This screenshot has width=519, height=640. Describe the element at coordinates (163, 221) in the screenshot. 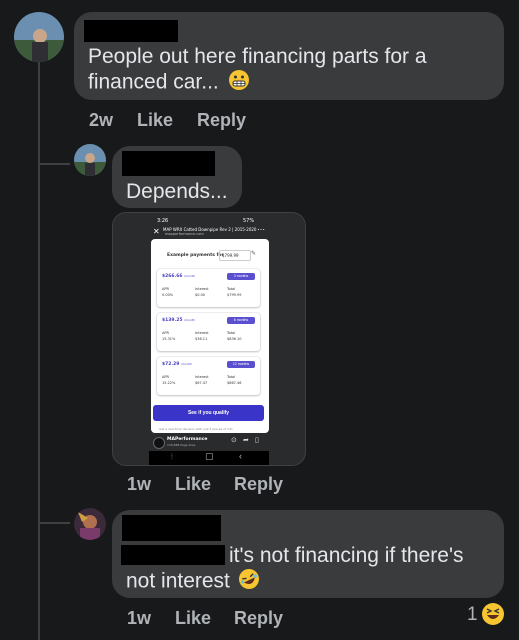

I see `status-time: 3:26` at that location.